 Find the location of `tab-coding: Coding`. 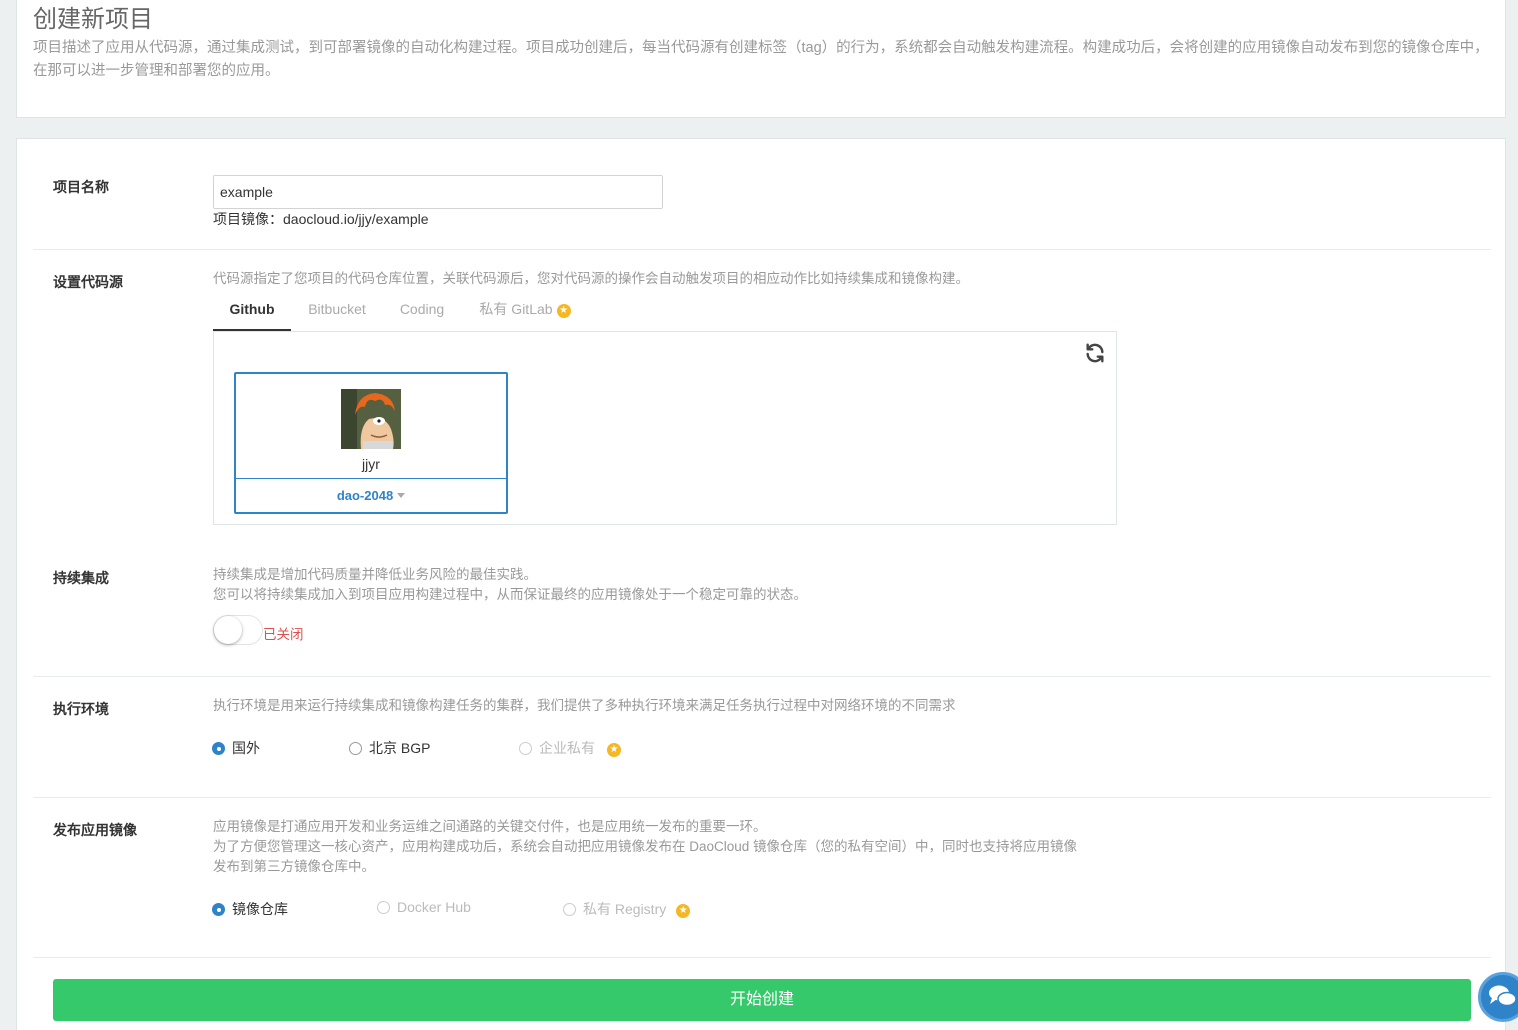

tab-coding: Coding is located at coordinates (422, 312).